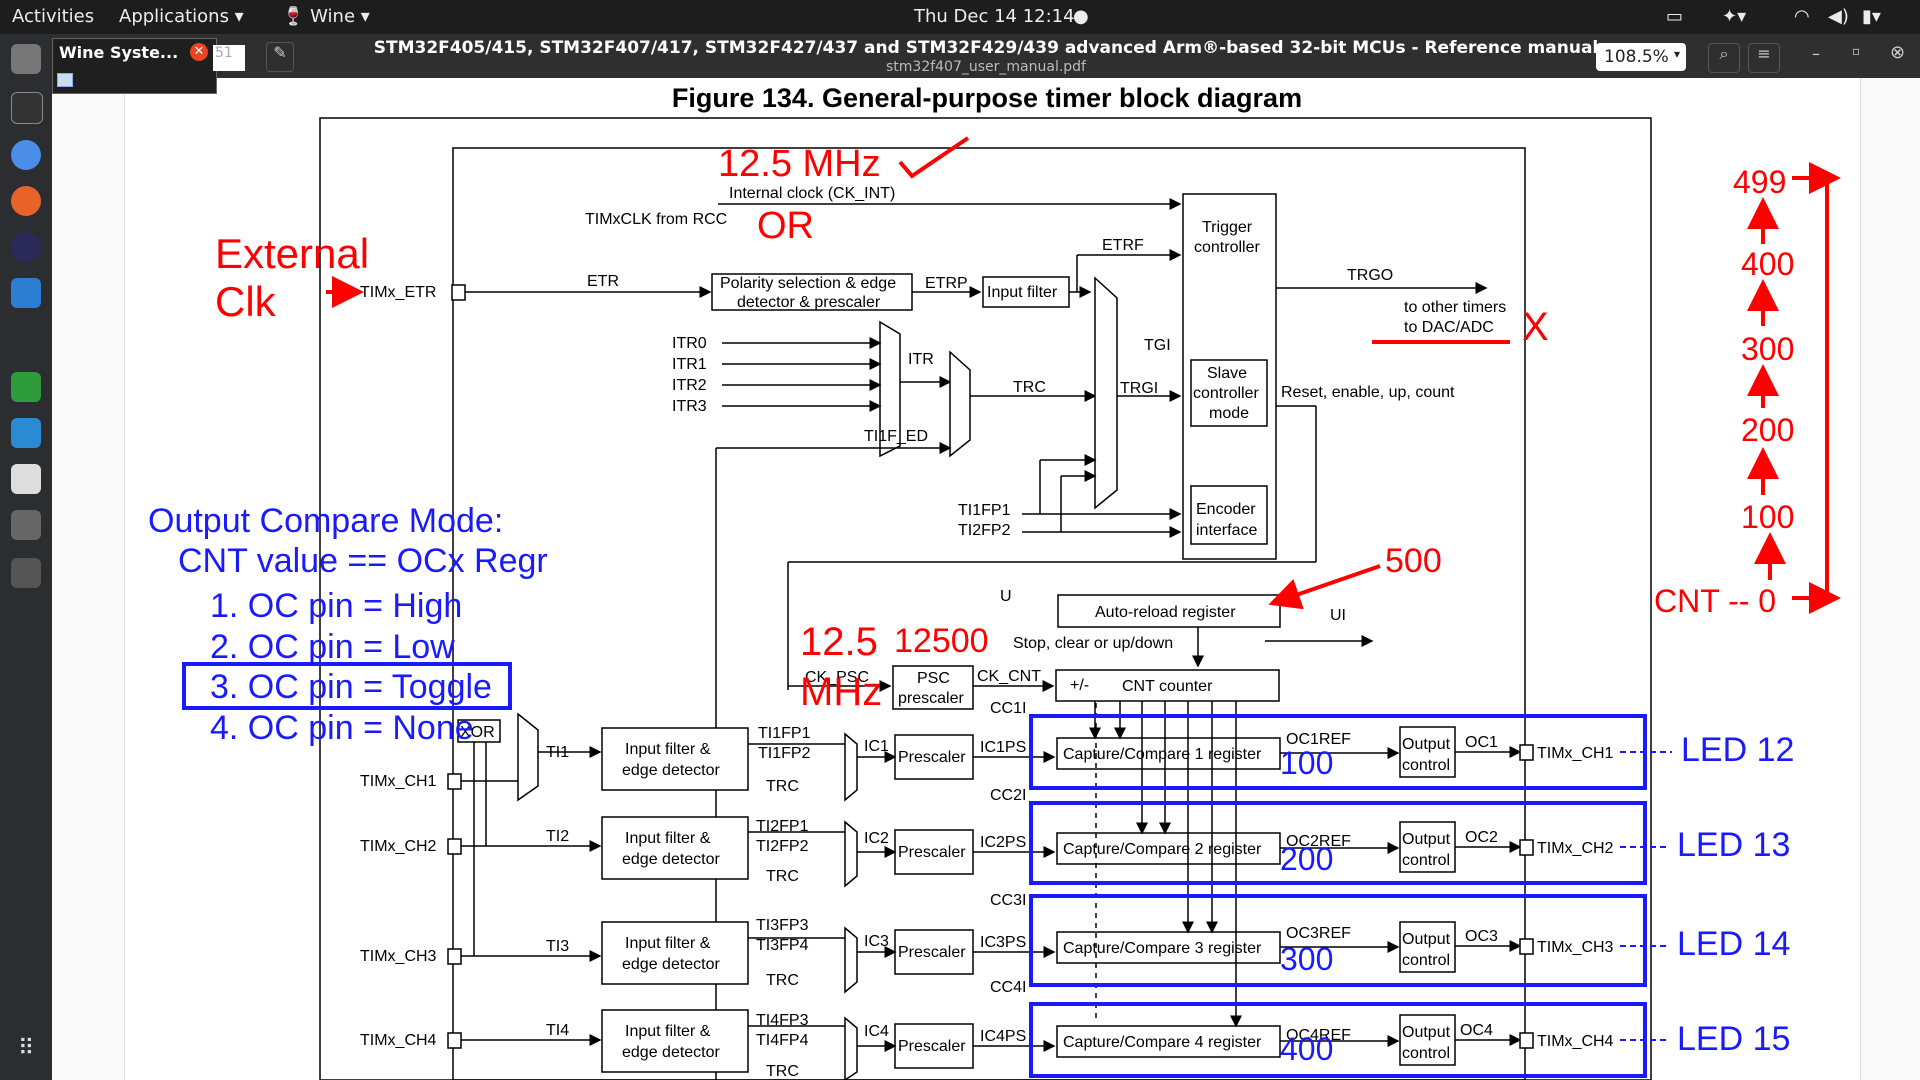 The height and width of the screenshot is (1080, 1920). What do you see at coordinates (839, 642) in the screenshot?
I see `annot-12-5: 12.5` at bounding box center [839, 642].